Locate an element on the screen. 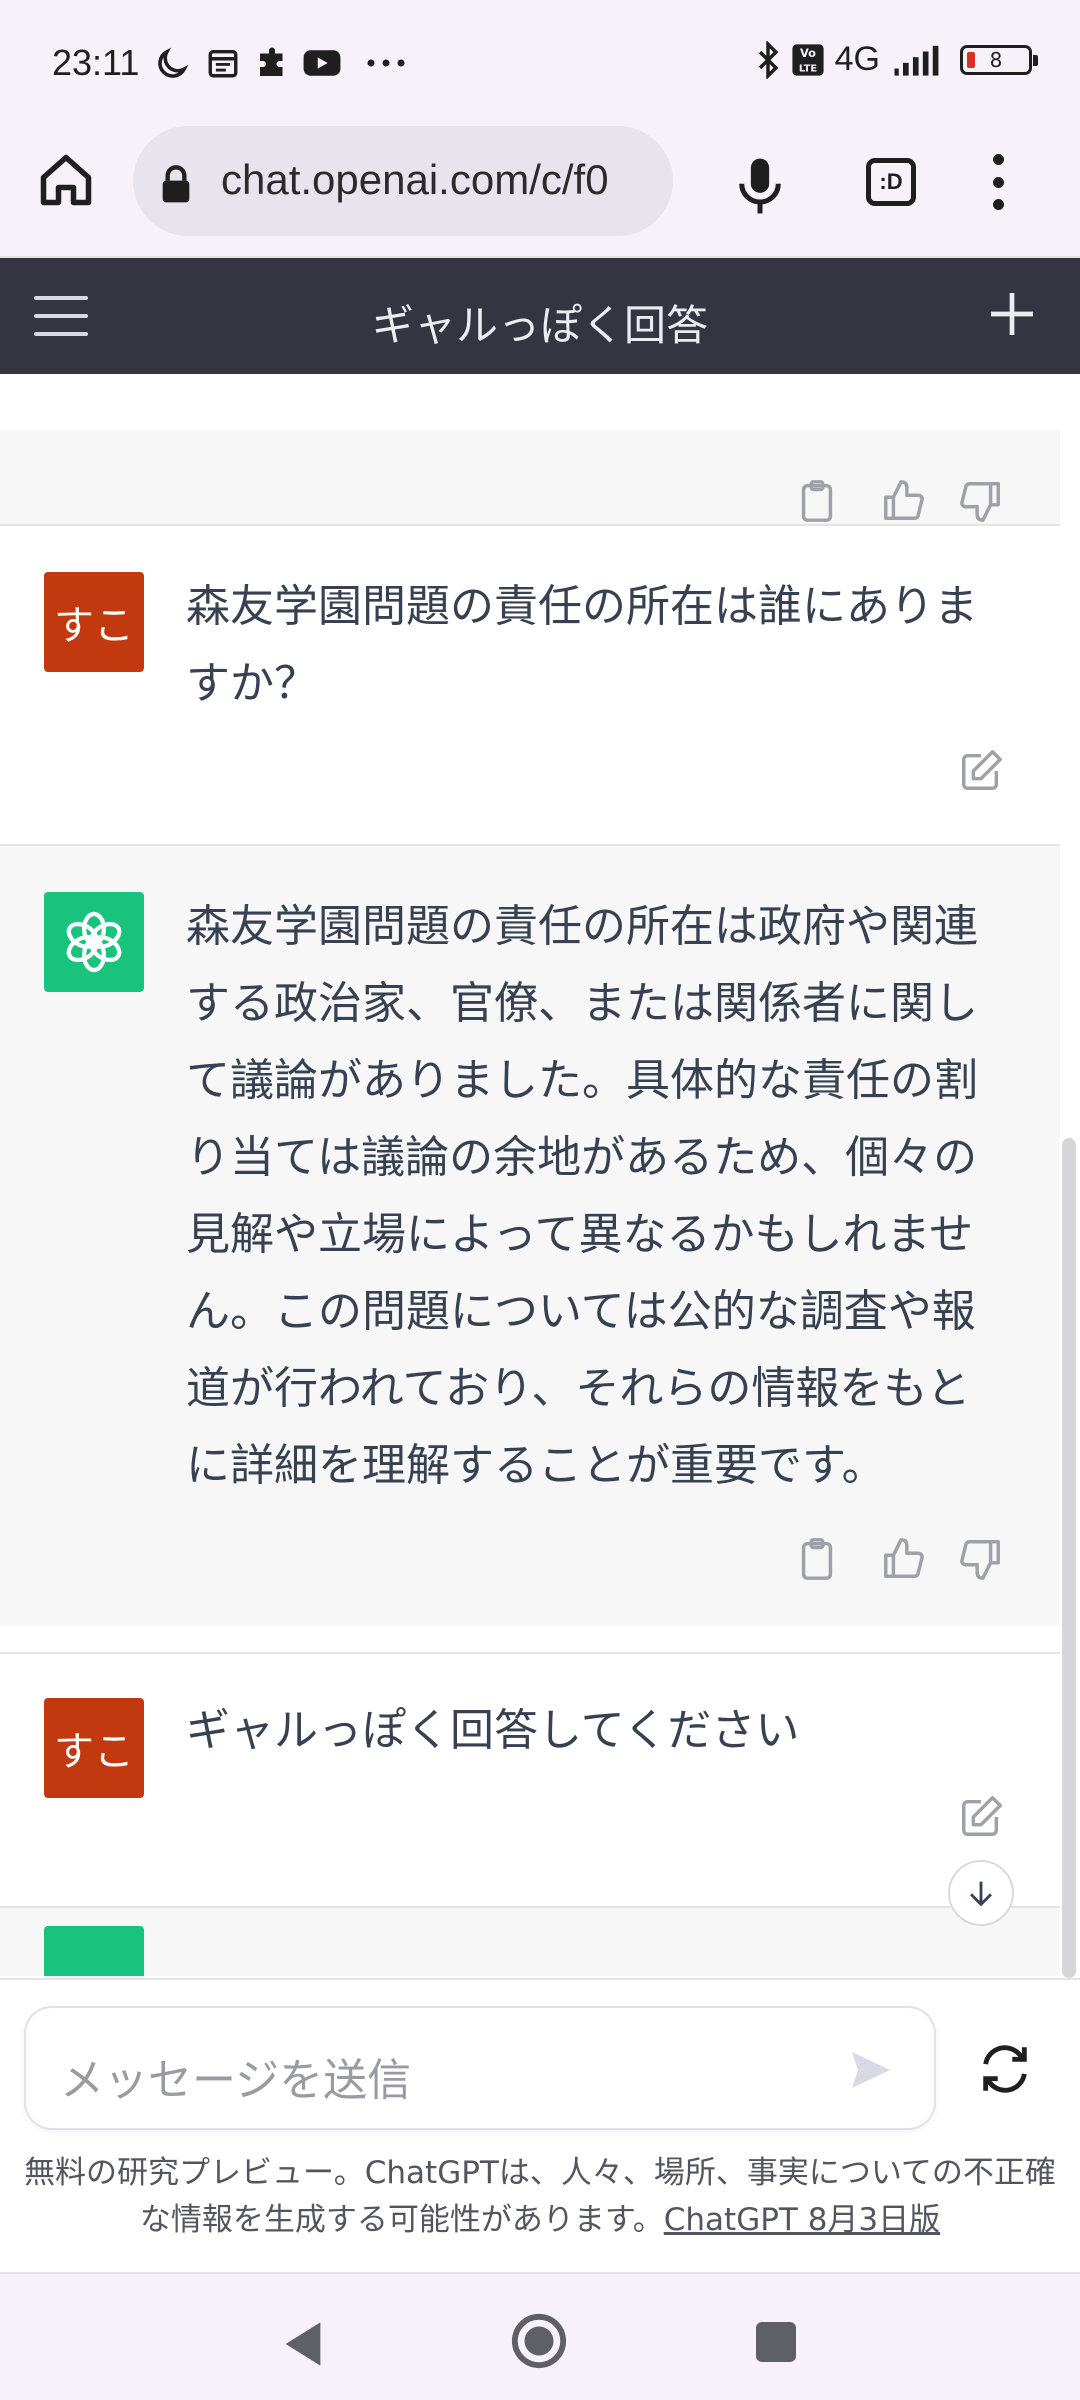 The width and height of the screenshot is (1080, 2400). youtube-icon is located at coordinates (322, 63).